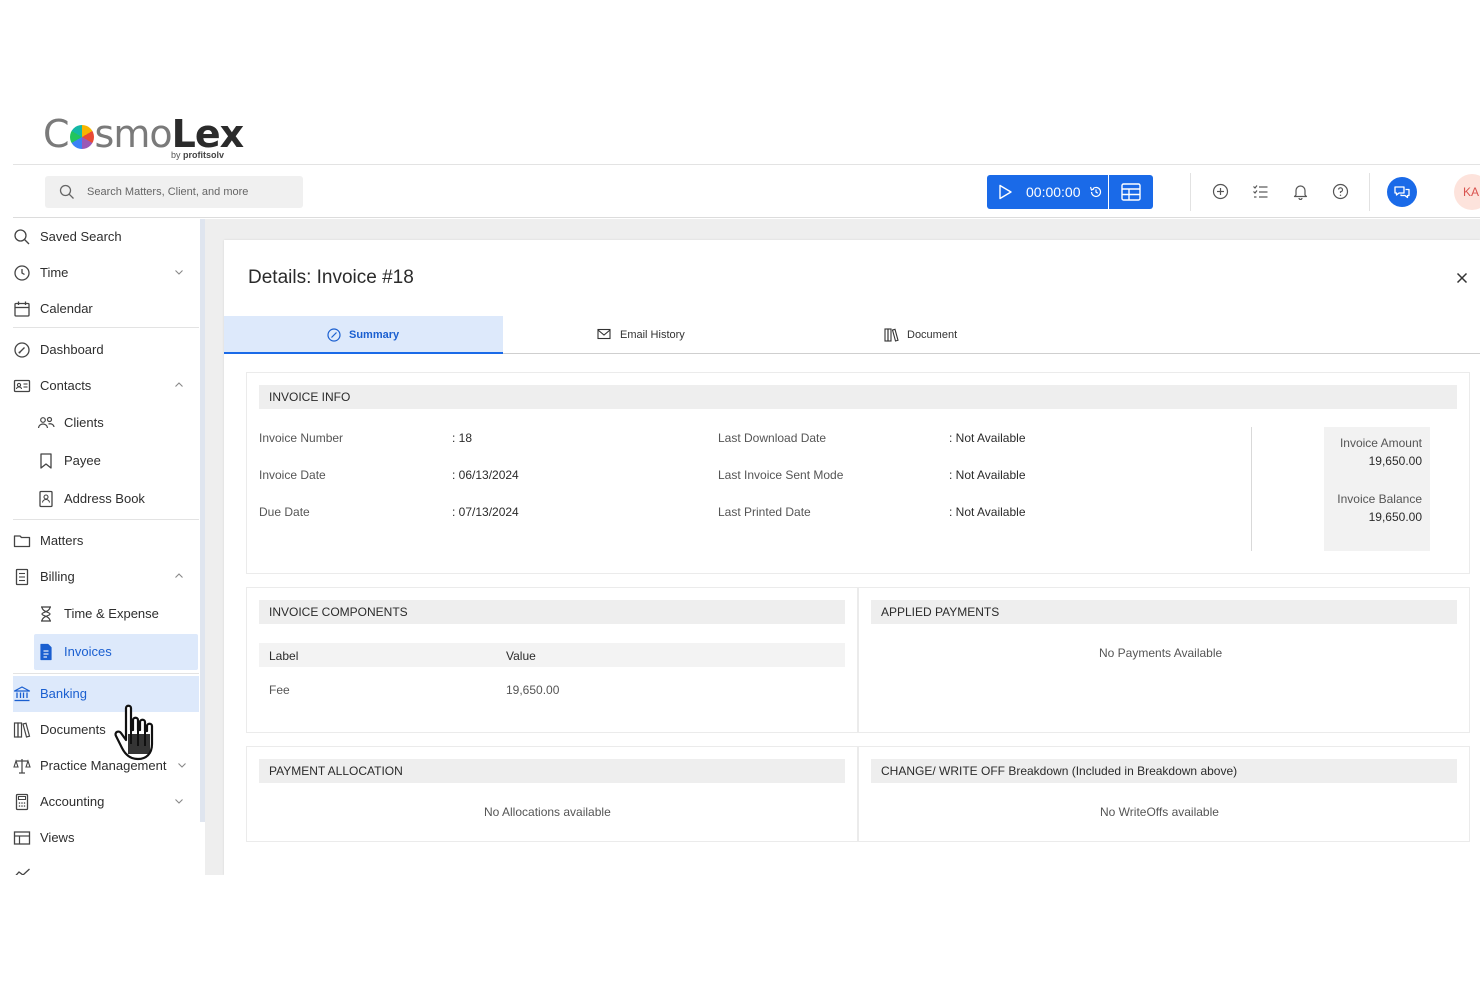 The image size is (1480, 987). Describe the element at coordinates (84, 422) in the screenshot. I see `sidebar-item-label: Clients` at that location.